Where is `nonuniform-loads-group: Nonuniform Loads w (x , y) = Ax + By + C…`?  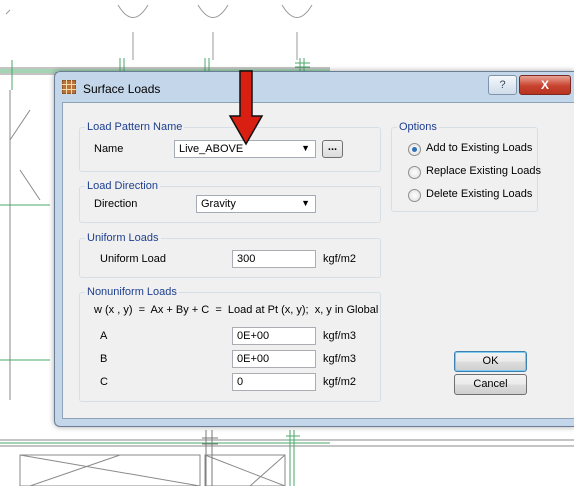 nonuniform-loads-group: Nonuniform Loads w (x , y) = Ax + By + C… is located at coordinates (230, 344).